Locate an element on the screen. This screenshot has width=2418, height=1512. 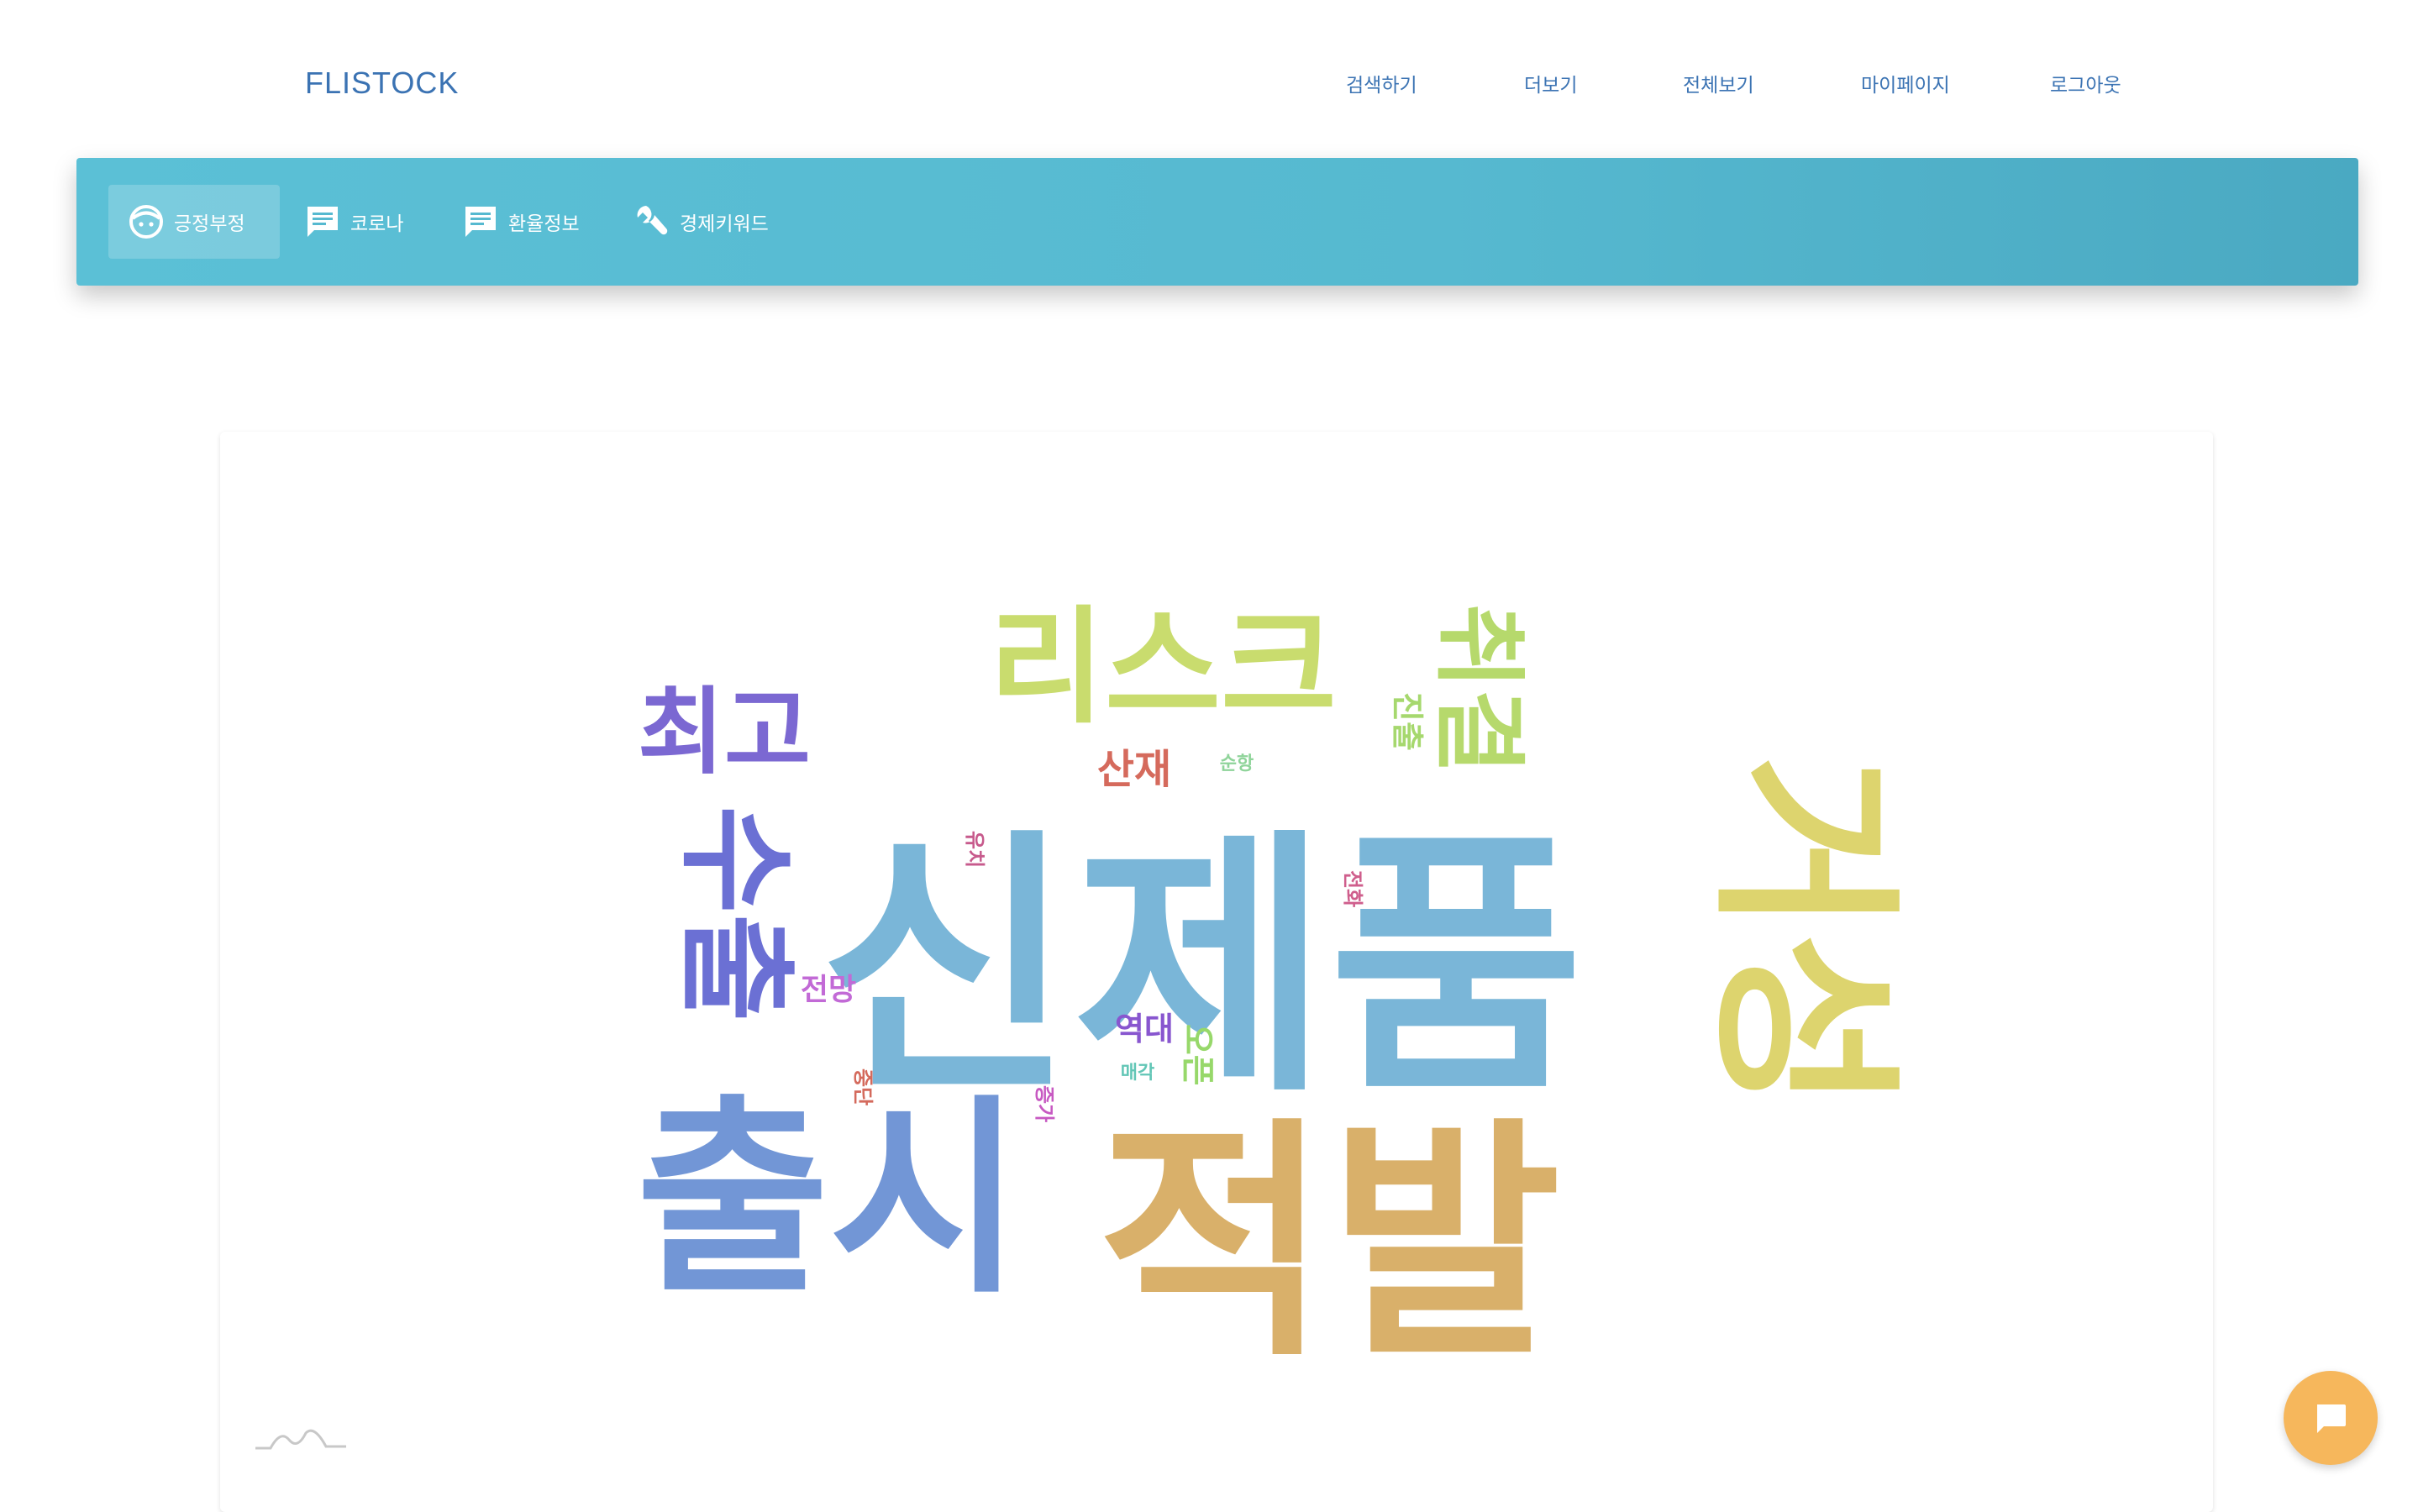
nav-search: 검색하기 is located at coordinates (1381, 83).